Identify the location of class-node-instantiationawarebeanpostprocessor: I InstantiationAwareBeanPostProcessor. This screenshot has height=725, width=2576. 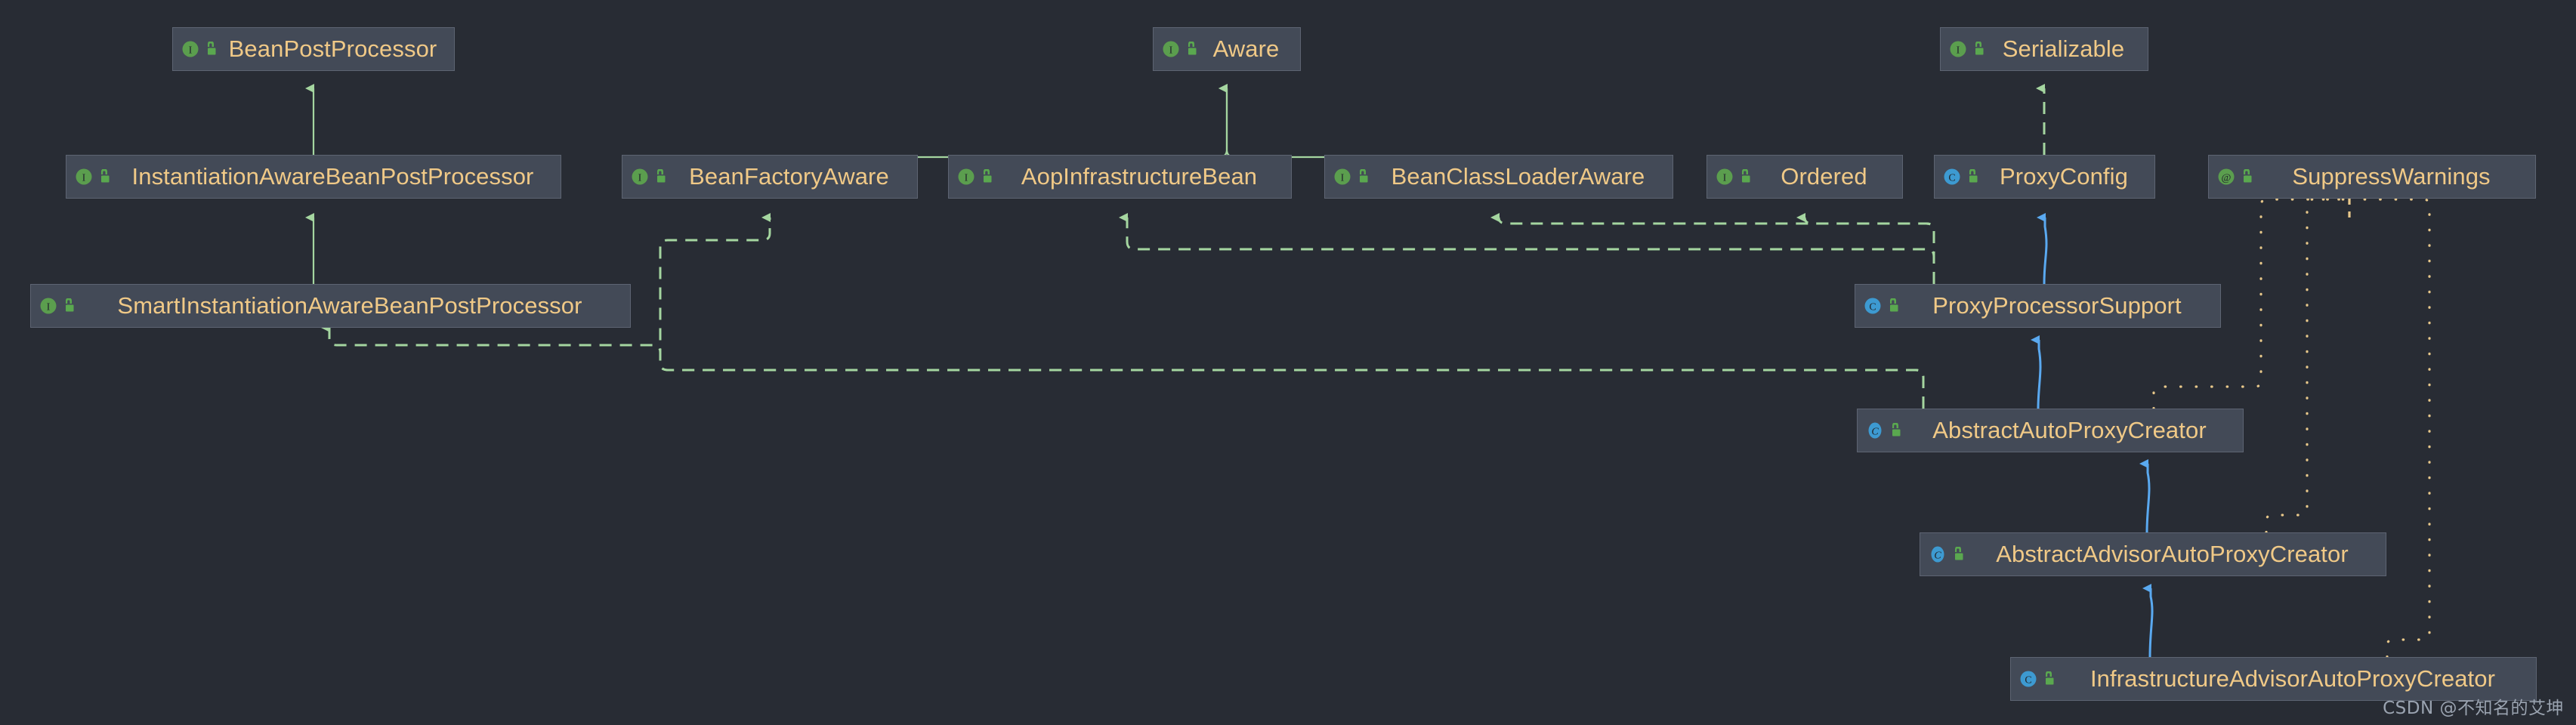
(313, 177).